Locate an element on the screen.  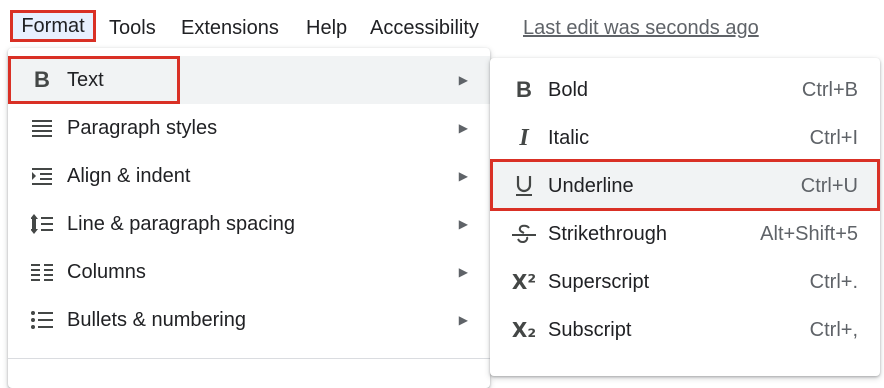
format-menu-item-align-indent: Align & indent ▶ is located at coordinates (249, 176).